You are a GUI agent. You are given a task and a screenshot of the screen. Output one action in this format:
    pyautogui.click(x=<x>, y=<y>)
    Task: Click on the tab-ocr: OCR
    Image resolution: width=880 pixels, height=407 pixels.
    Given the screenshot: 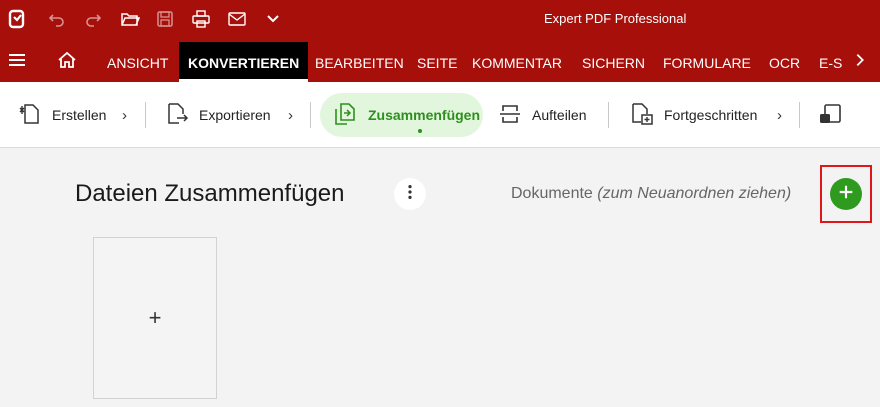 What is the action you would take?
    pyautogui.click(x=784, y=62)
    